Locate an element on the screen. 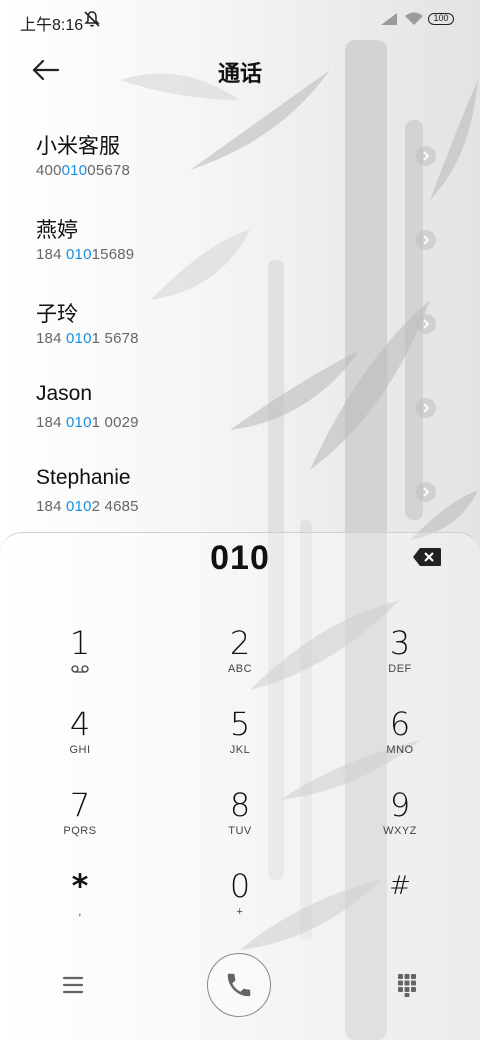  dial-key-4: 4 GHI is located at coordinates (80, 741).